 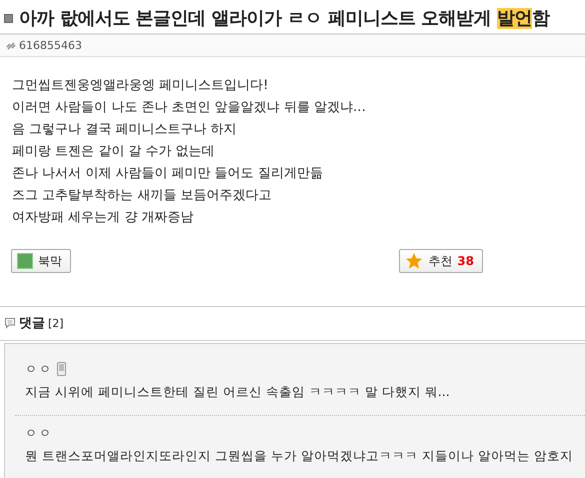 What do you see at coordinates (41, 261) in the screenshot?
I see `bookmark-button: 북막` at bounding box center [41, 261].